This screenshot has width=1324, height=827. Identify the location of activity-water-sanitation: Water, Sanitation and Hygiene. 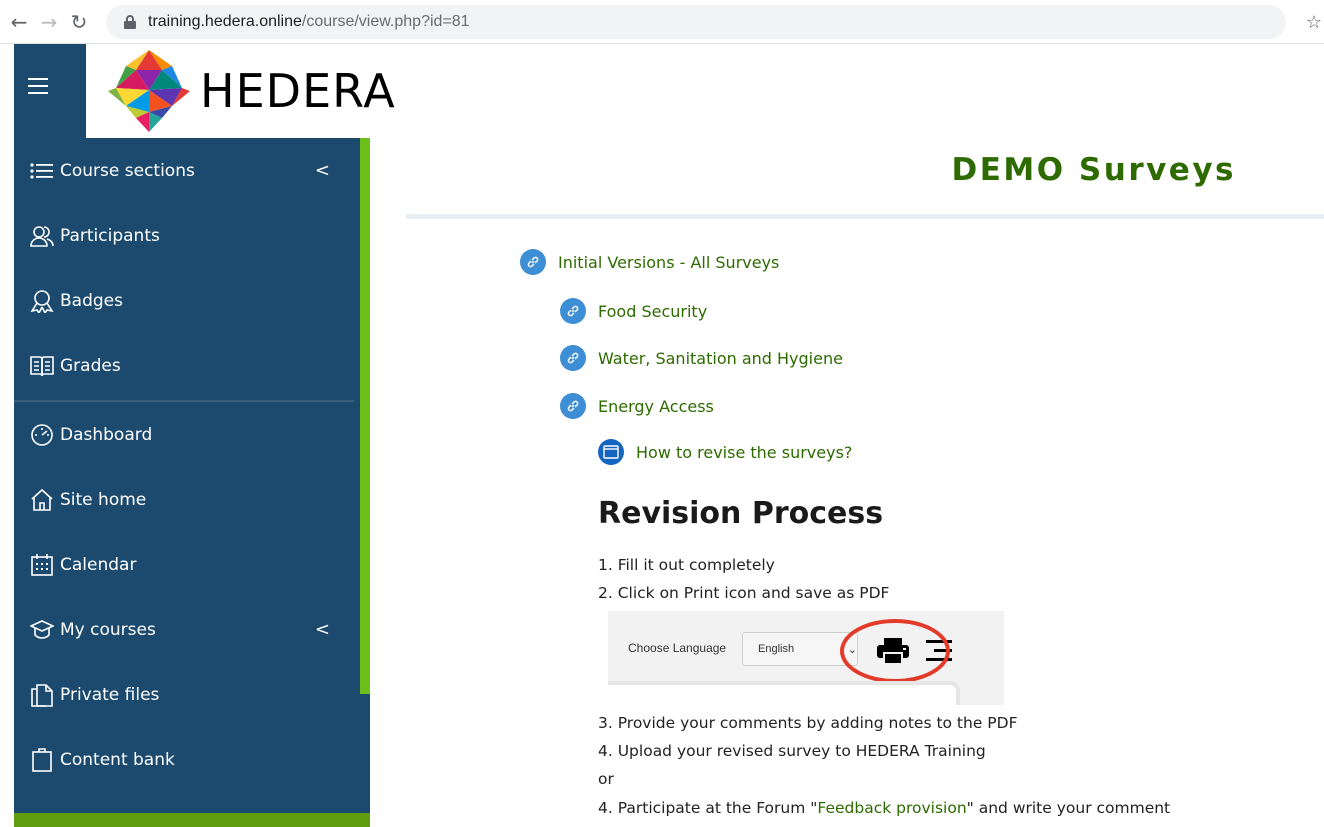
(701, 358).